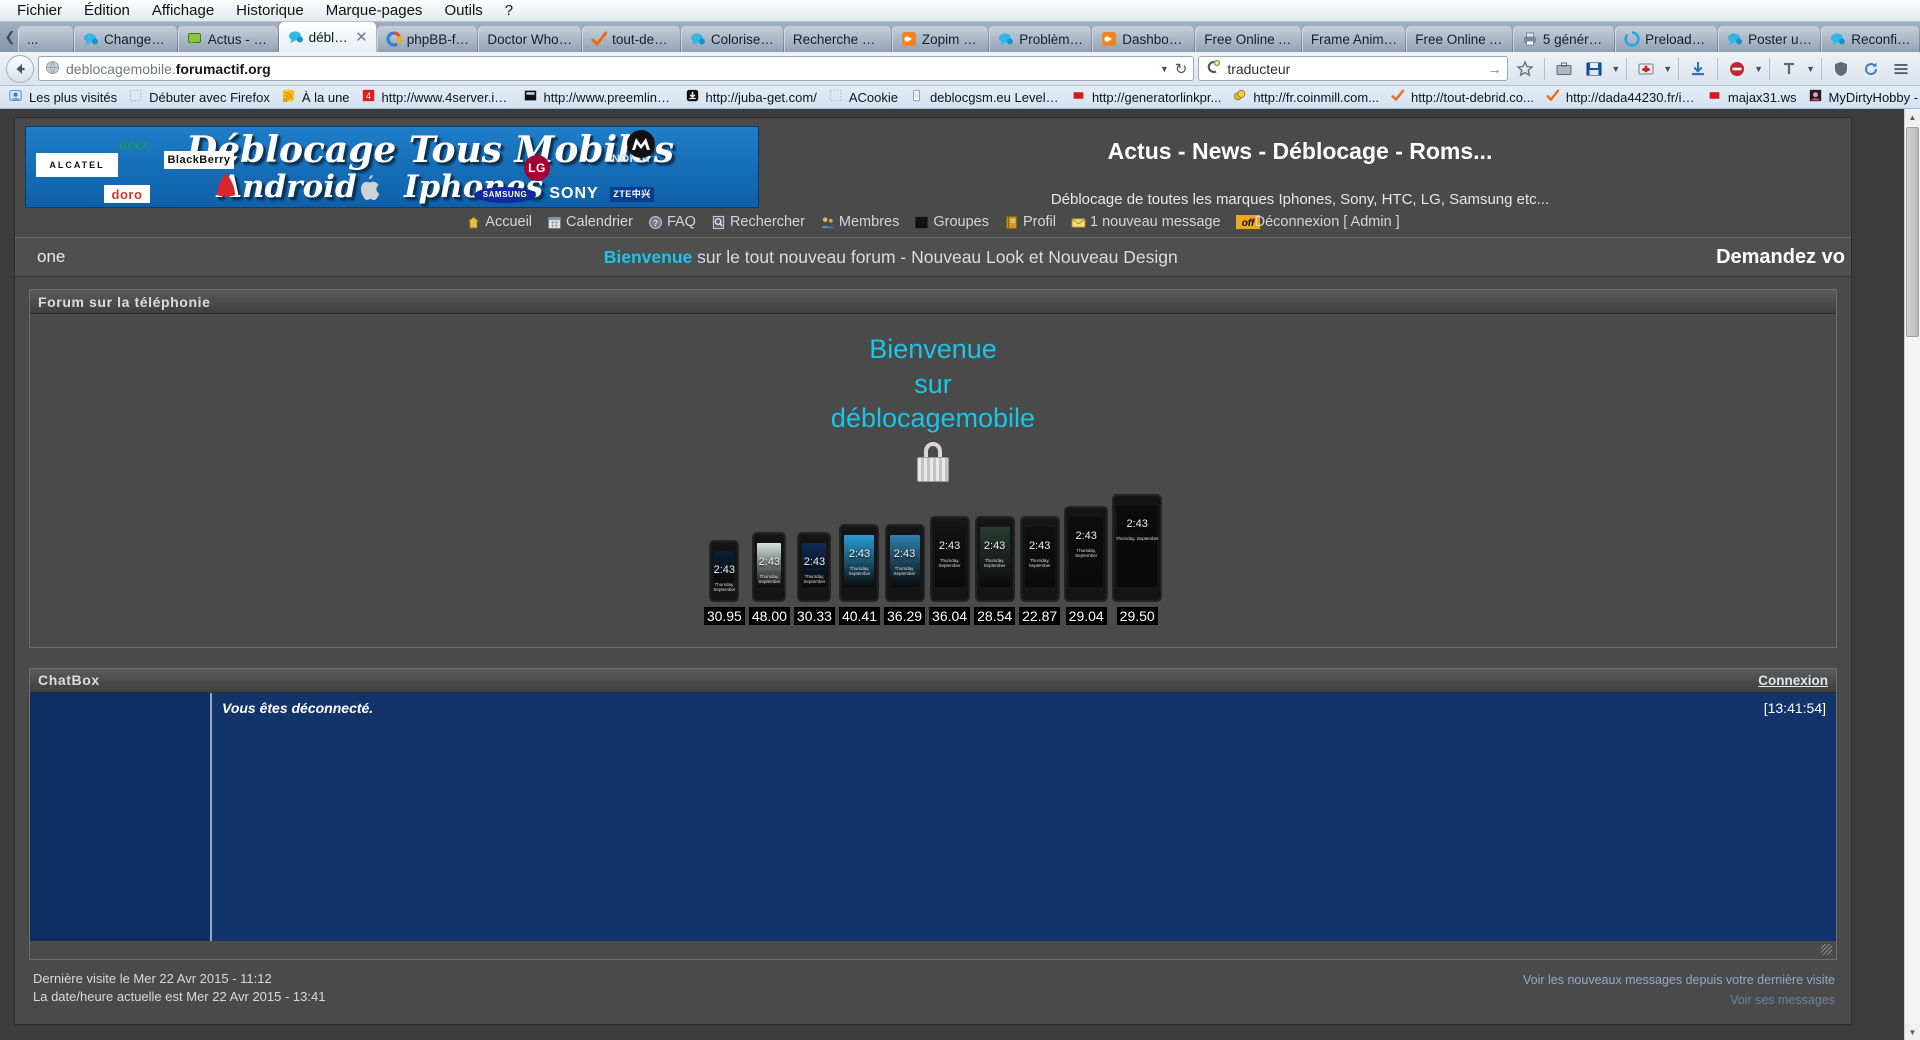 This screenshot has height=1040, width=1920. Describe the element at coordinates (1912, 117) in the screenshot. I see `scroll-up-icon: ▲` at that location.